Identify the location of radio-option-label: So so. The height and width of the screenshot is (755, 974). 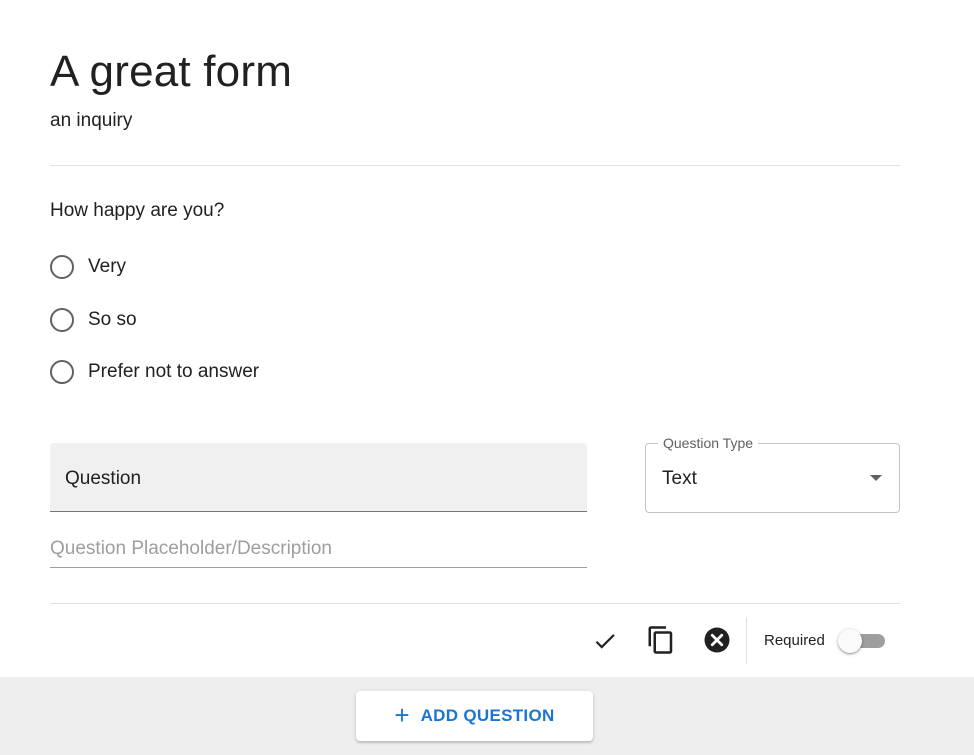
(112, 319).